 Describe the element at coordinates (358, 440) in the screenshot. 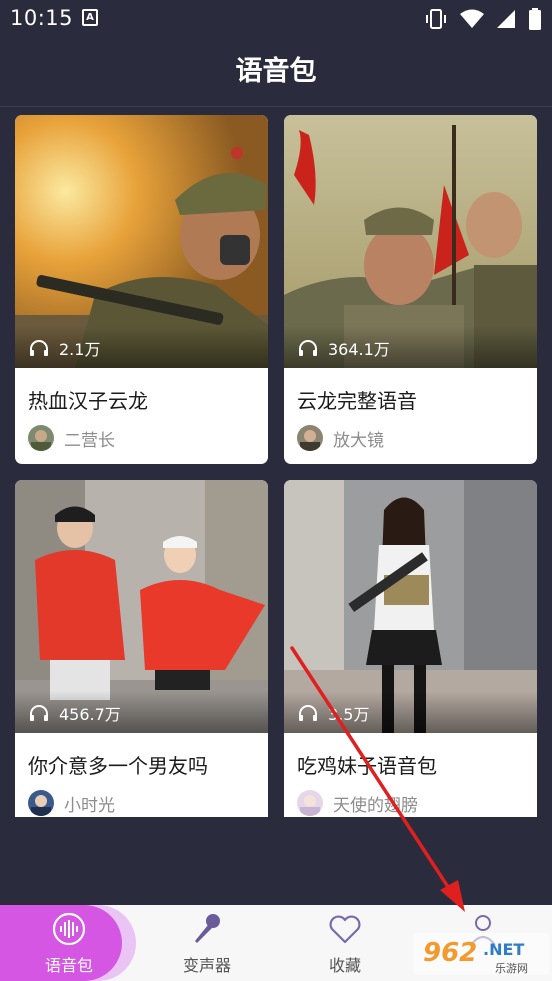

I see `author-name: 放大镜` at that location.